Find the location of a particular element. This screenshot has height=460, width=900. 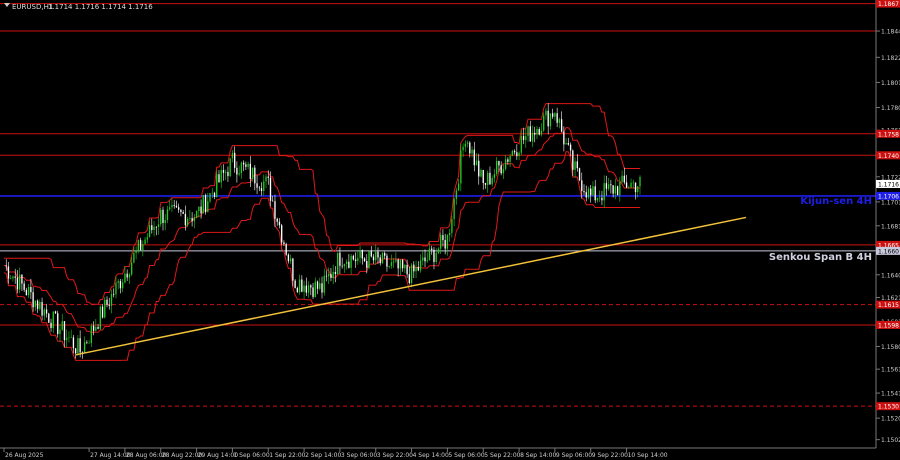

y-tick-label: 1.1541 is located at coordinates (890, 394).